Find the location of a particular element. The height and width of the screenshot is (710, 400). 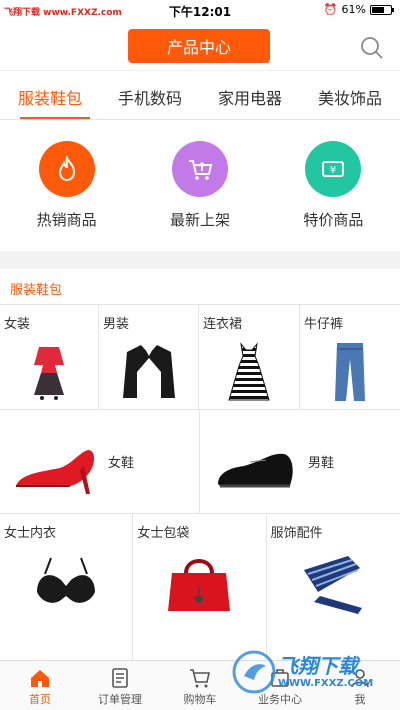

alarm-icon: ⏰ is located at coordinates (330, 9).